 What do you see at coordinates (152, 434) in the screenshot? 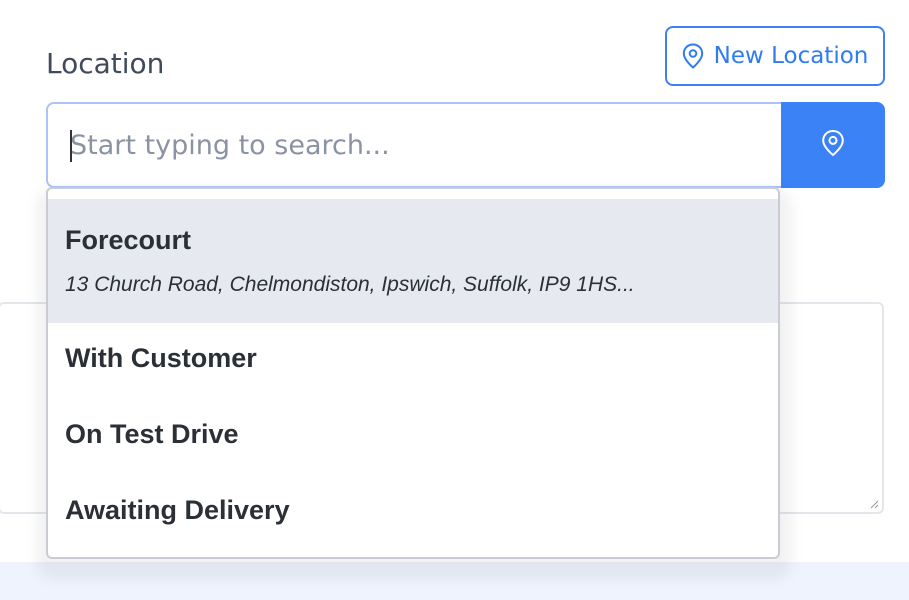
I see `suggestion-title: On Test Drive` at bounding box center [152, 434].